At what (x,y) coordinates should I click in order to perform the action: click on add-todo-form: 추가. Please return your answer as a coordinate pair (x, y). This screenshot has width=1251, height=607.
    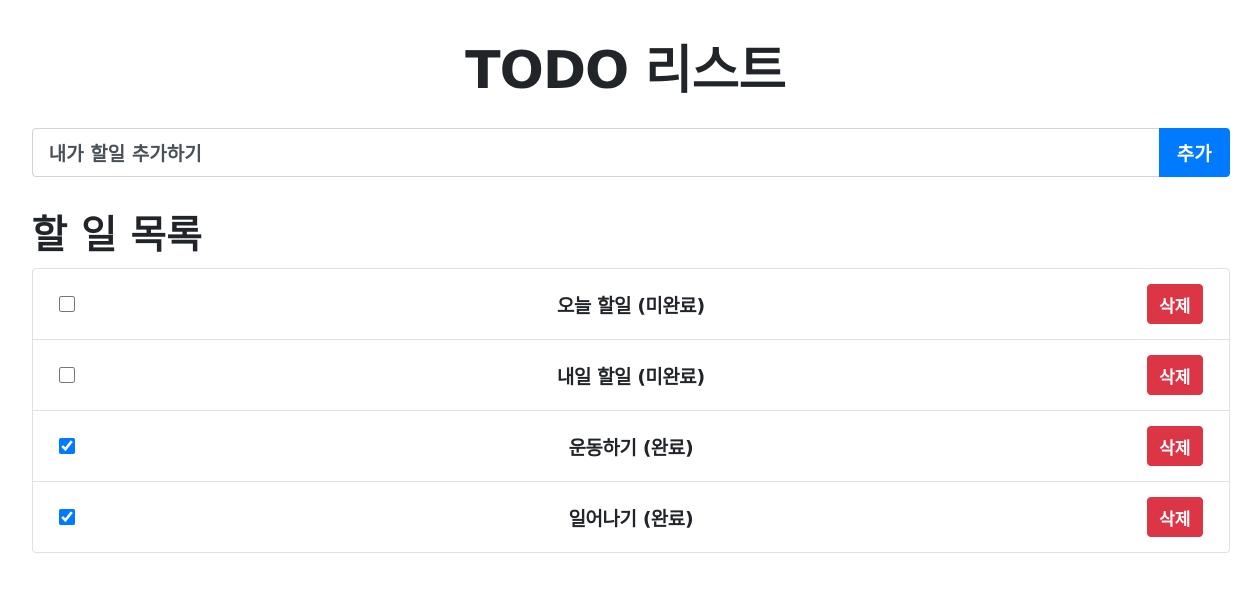
    Looking at the image, I should click on (631, 152).